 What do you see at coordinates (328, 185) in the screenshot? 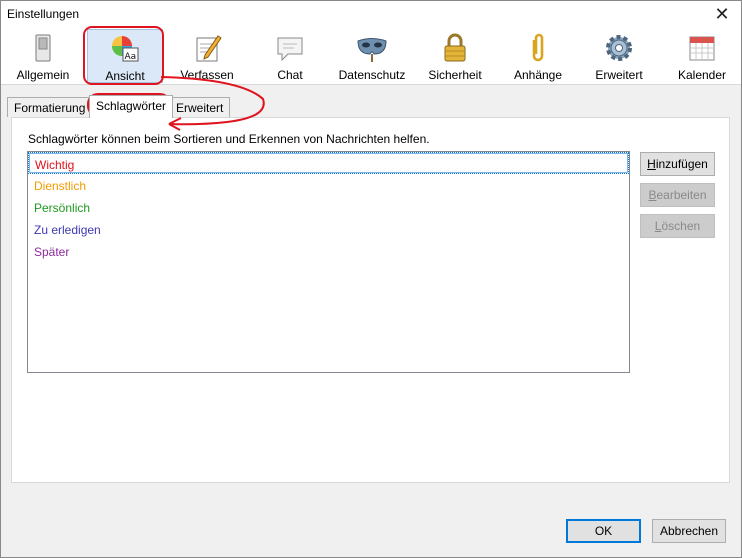
I see `tag-item-dienstlich: Dienstlich` at bounding box center [328, 185].